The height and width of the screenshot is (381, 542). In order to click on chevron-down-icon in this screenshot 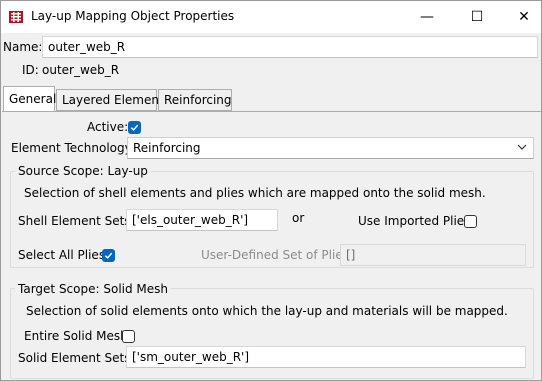, I will do `click(522, 147)`.